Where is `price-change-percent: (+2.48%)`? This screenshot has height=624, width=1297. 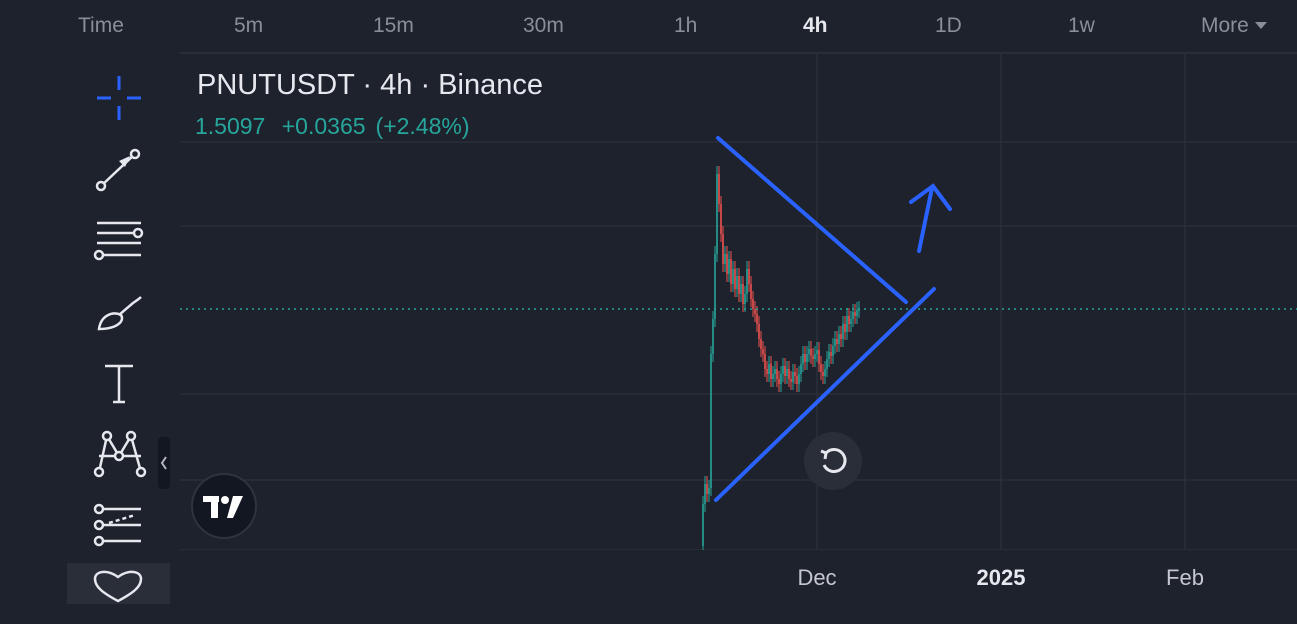
price-change-percent: (+2.48%) is located at coordinates (422, 126).